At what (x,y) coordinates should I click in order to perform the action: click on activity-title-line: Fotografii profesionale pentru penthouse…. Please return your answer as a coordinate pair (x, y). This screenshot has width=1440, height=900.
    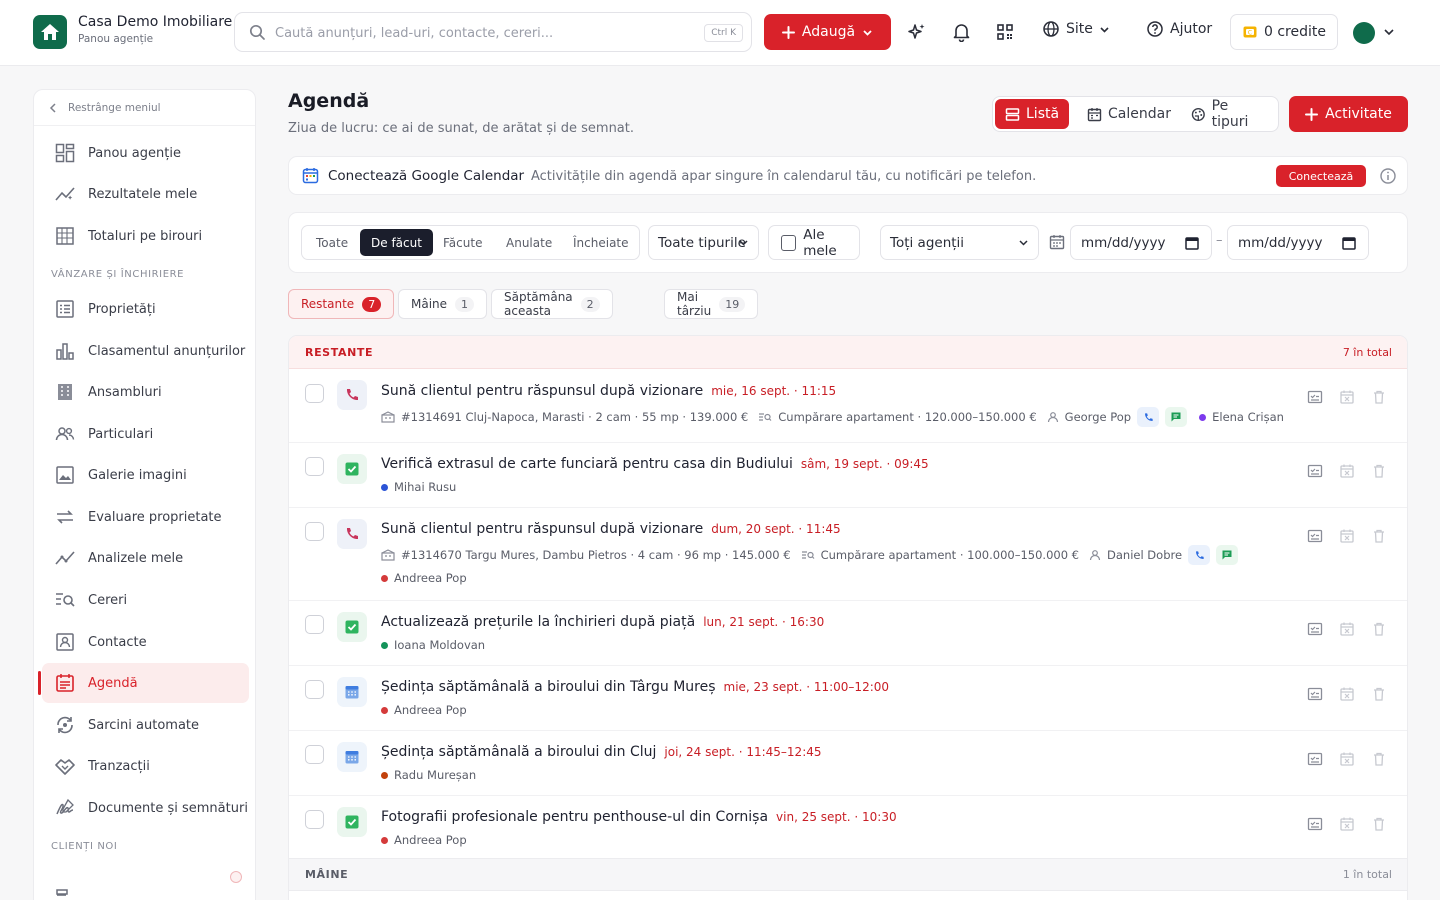
    Looking at the image, I should click on (639, 817).